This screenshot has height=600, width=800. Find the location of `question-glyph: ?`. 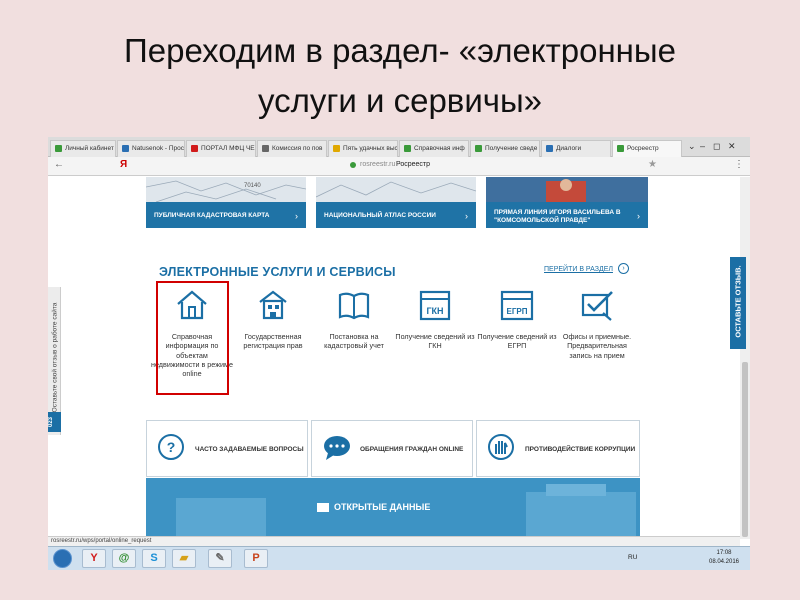

question-glyph: ? is located at coordinates (171, 447).